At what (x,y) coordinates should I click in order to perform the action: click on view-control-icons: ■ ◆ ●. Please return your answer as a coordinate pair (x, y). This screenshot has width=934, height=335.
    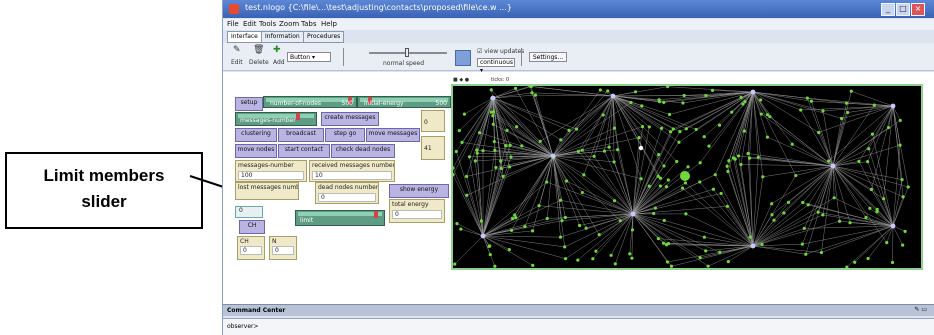
    Looking at the image, I should click on (461, 80).